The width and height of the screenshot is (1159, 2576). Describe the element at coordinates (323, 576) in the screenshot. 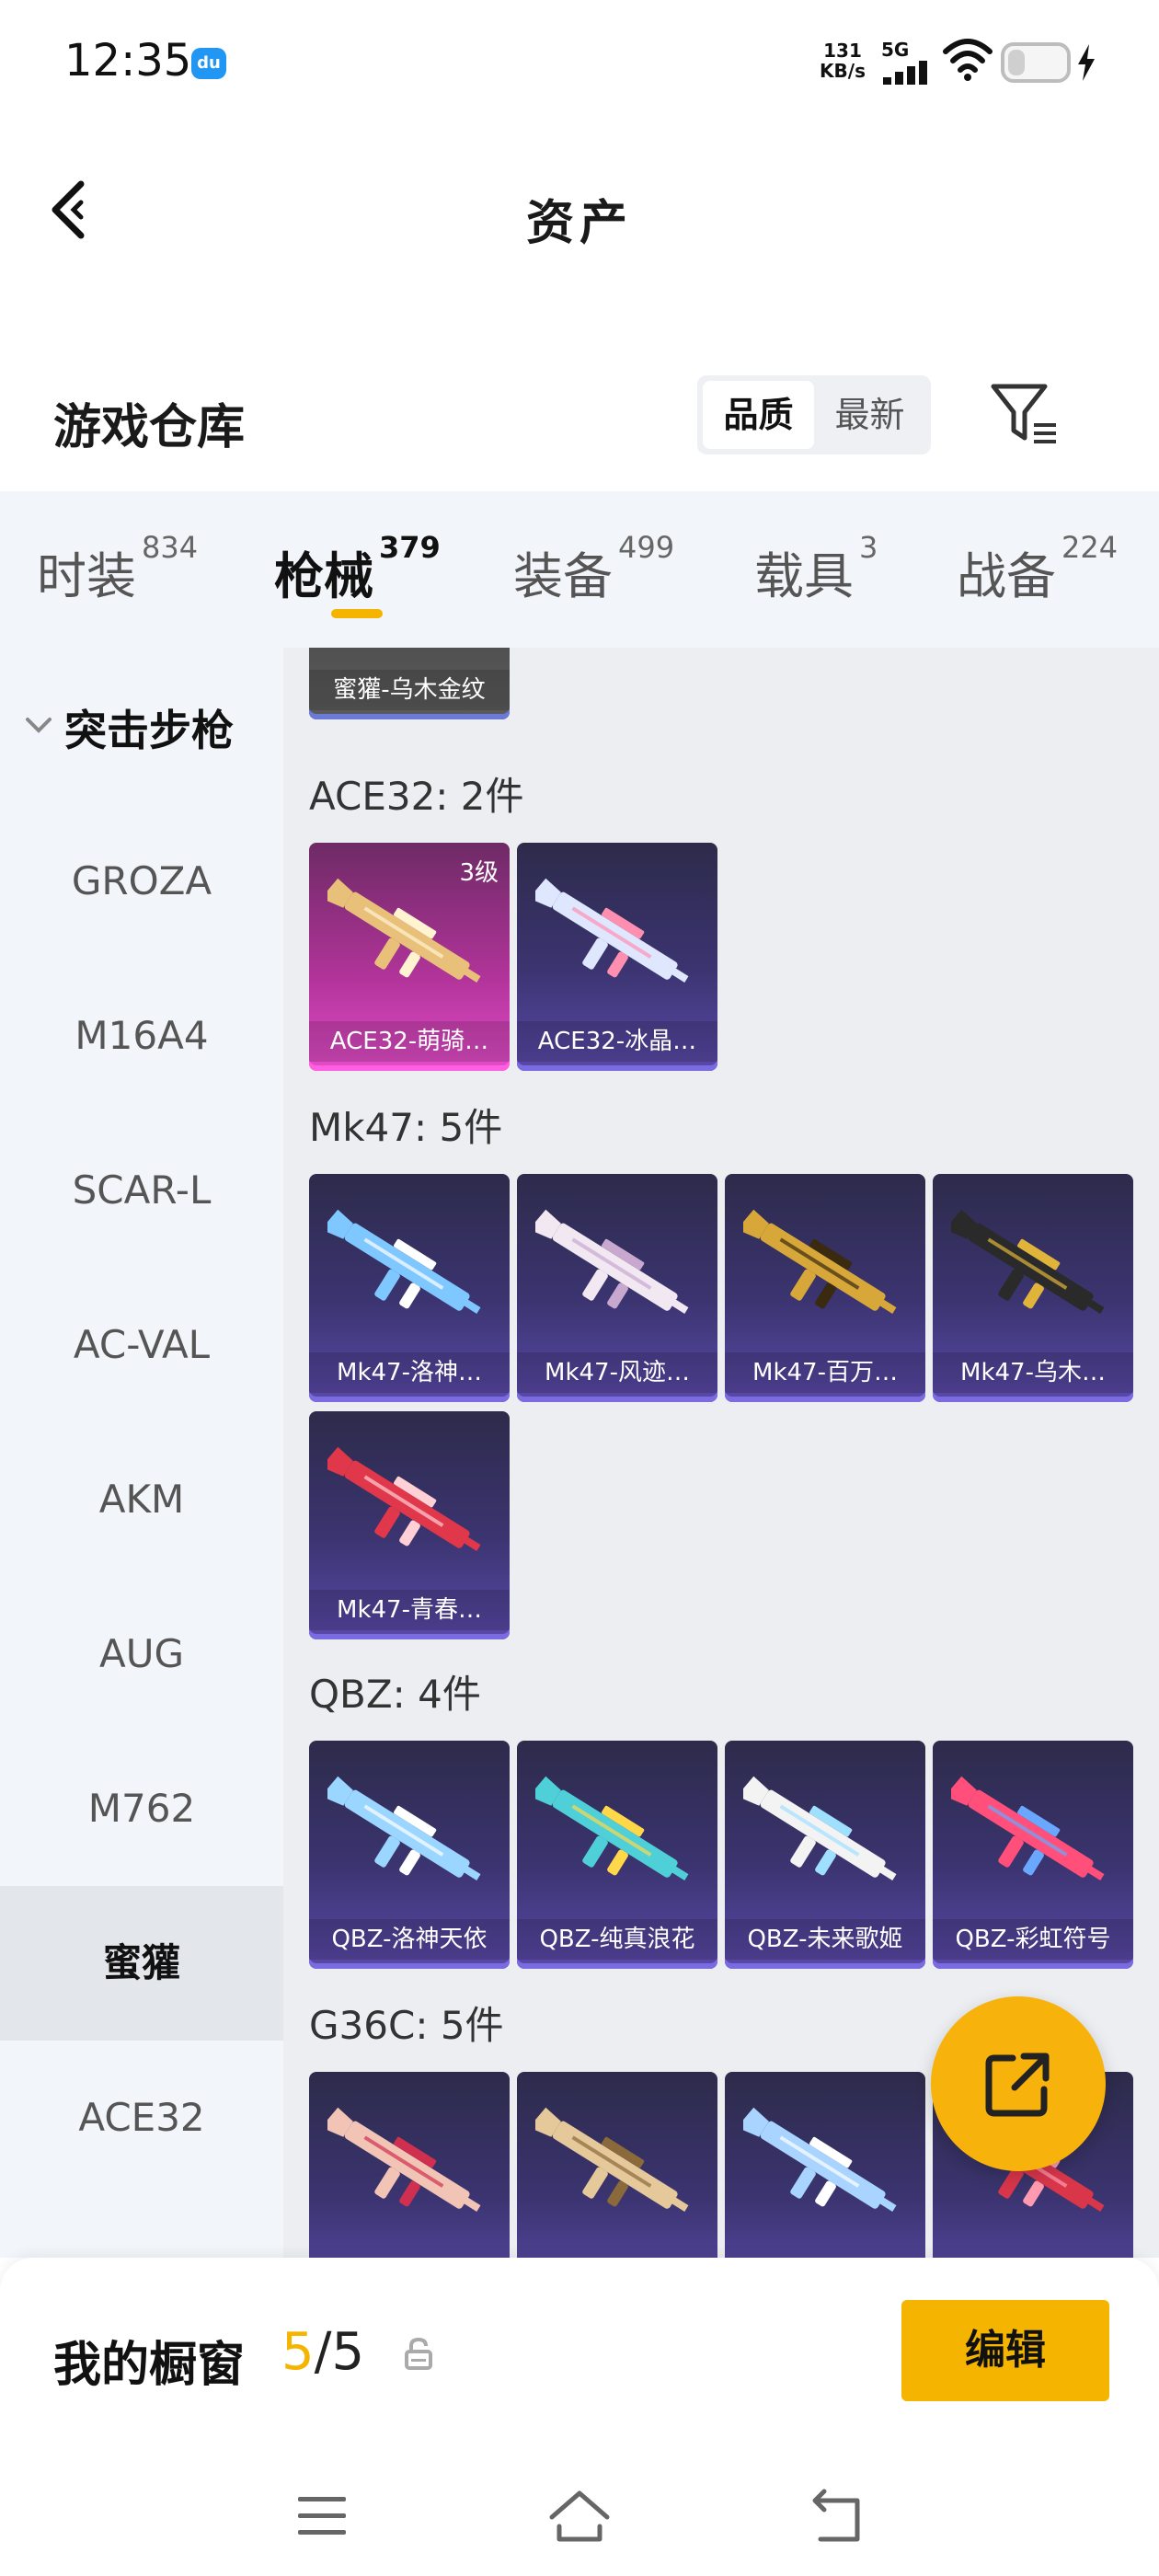

I see `tab-label: 枪械` at that location.